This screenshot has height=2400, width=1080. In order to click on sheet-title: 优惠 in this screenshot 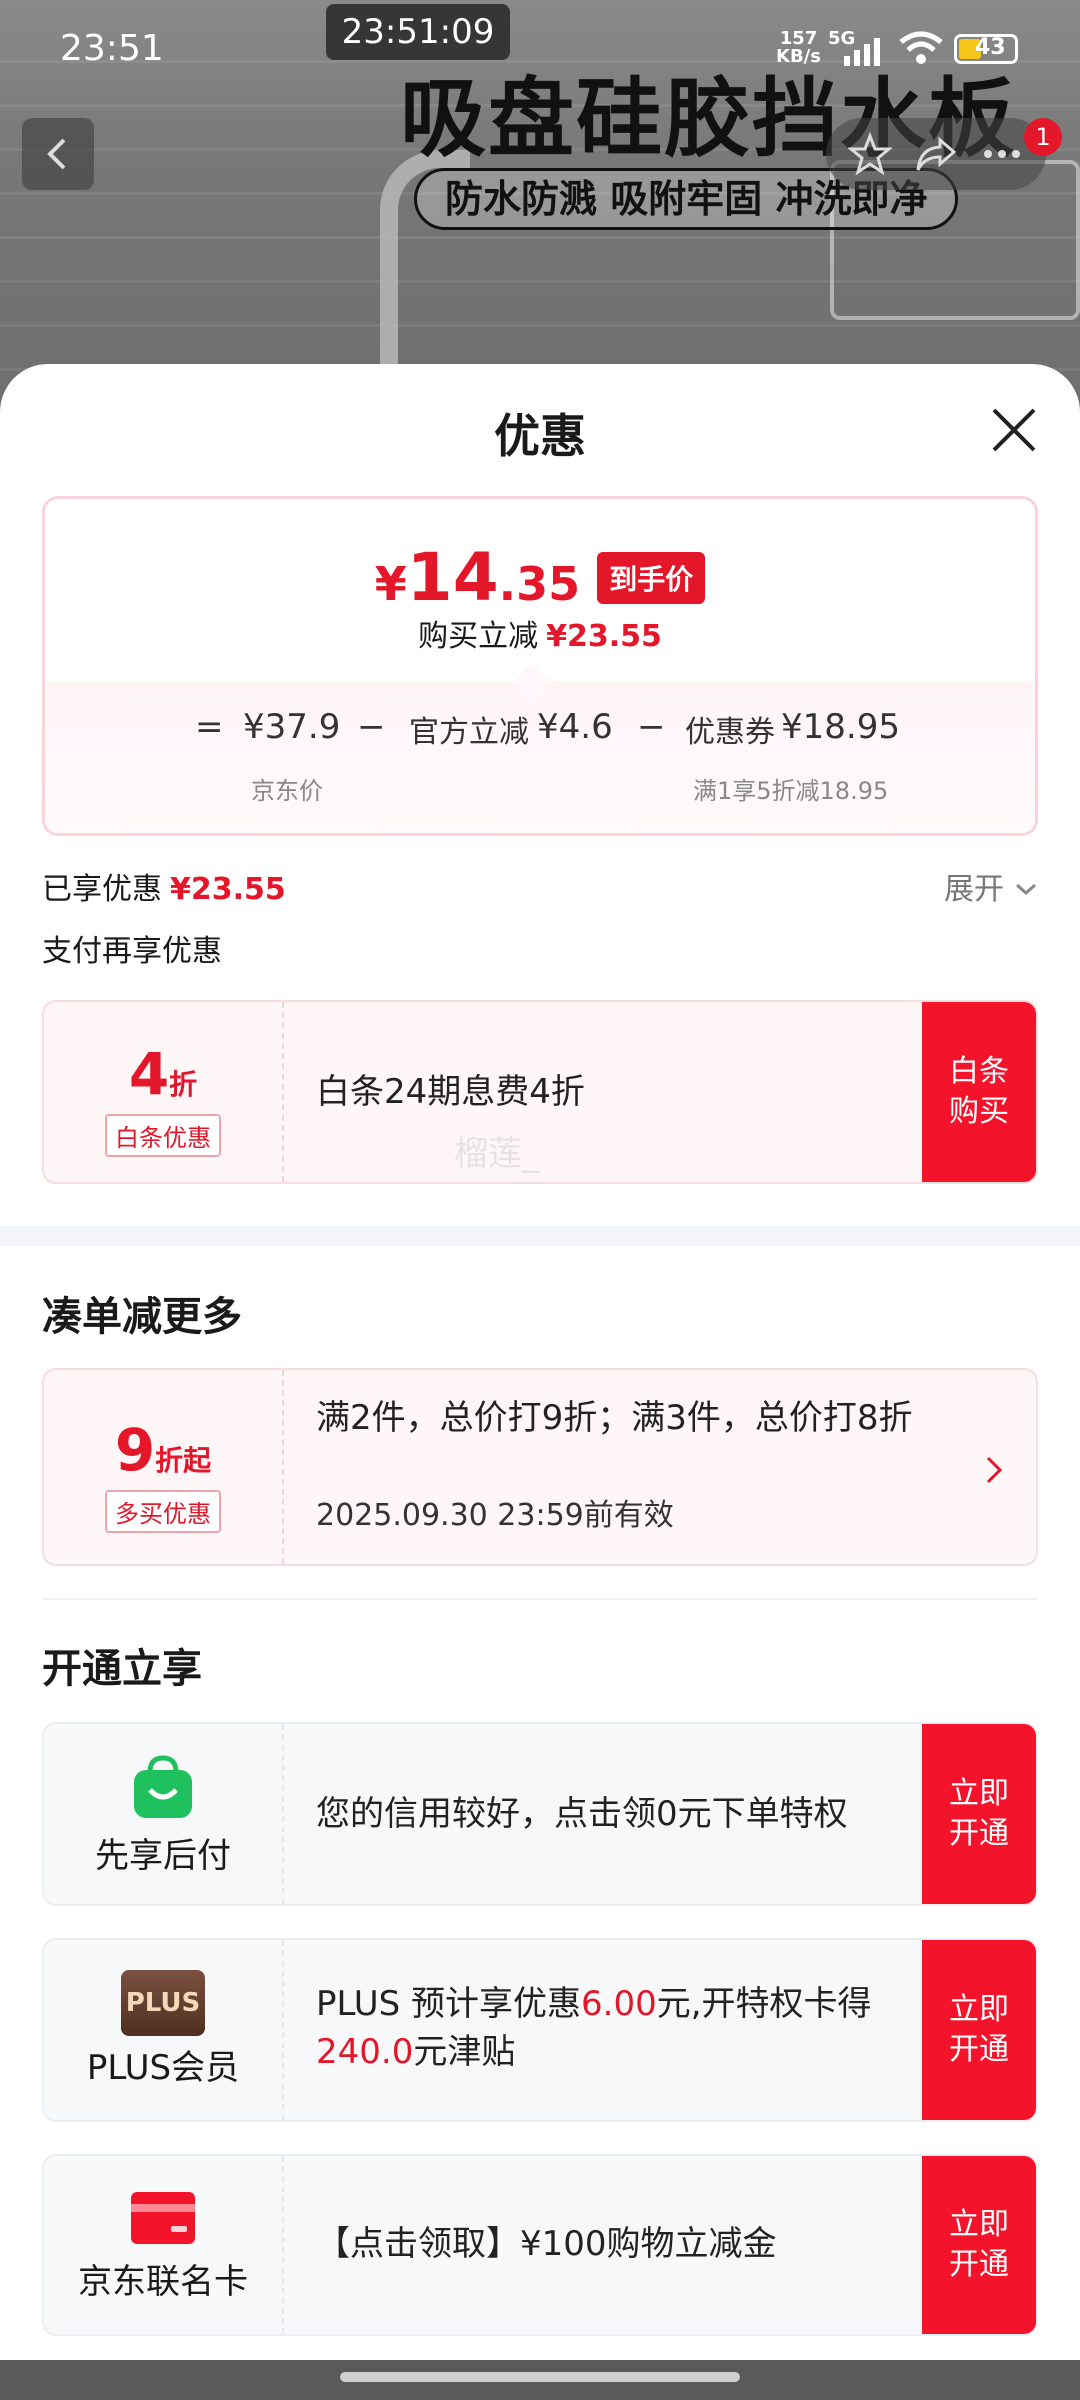, I will do `click(540, 436)`.